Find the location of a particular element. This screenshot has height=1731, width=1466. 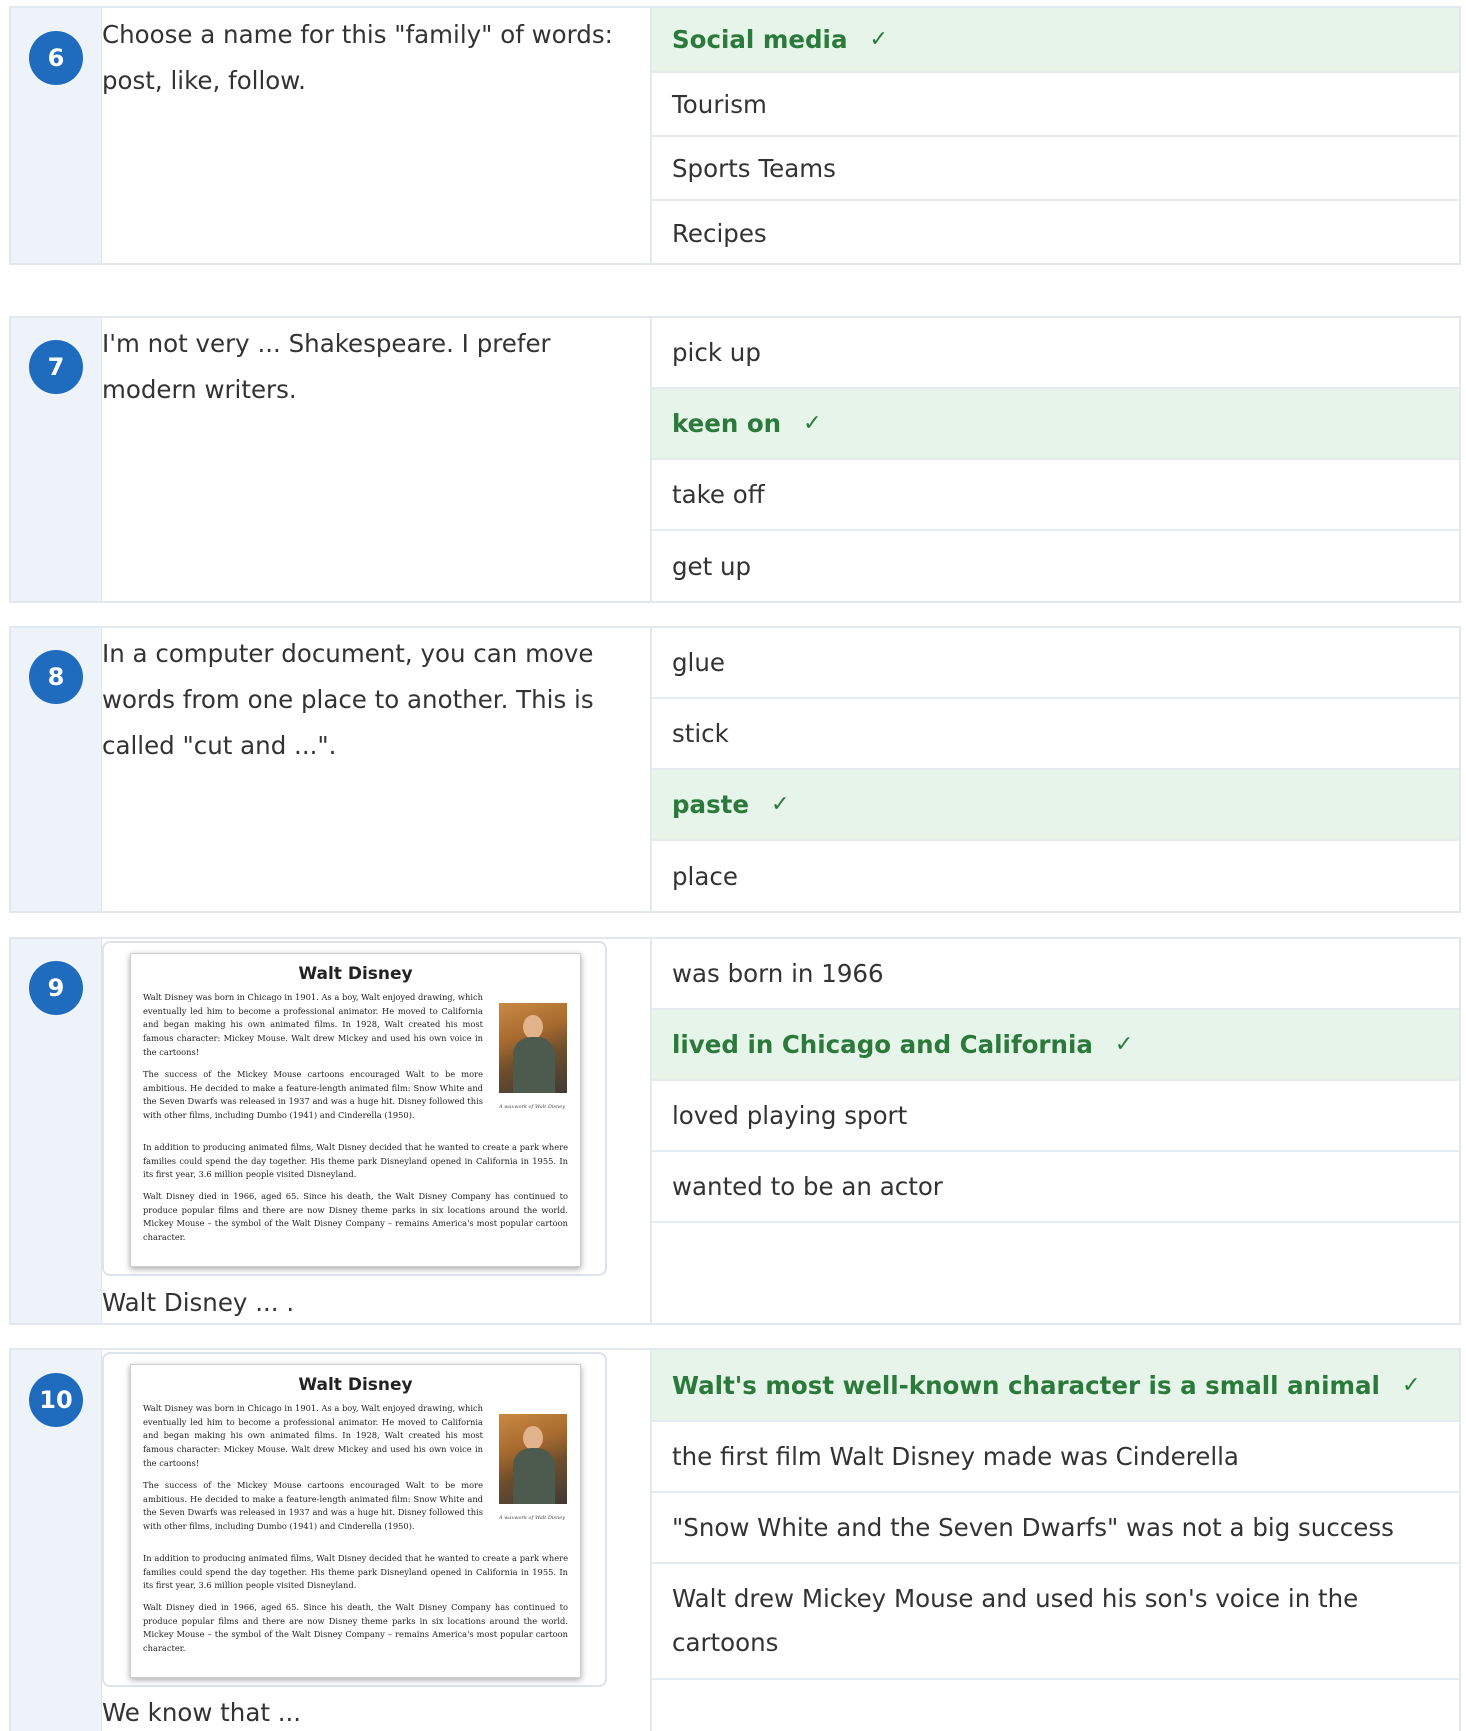

question-number-column: 8 is located at coordinates (56, 769).